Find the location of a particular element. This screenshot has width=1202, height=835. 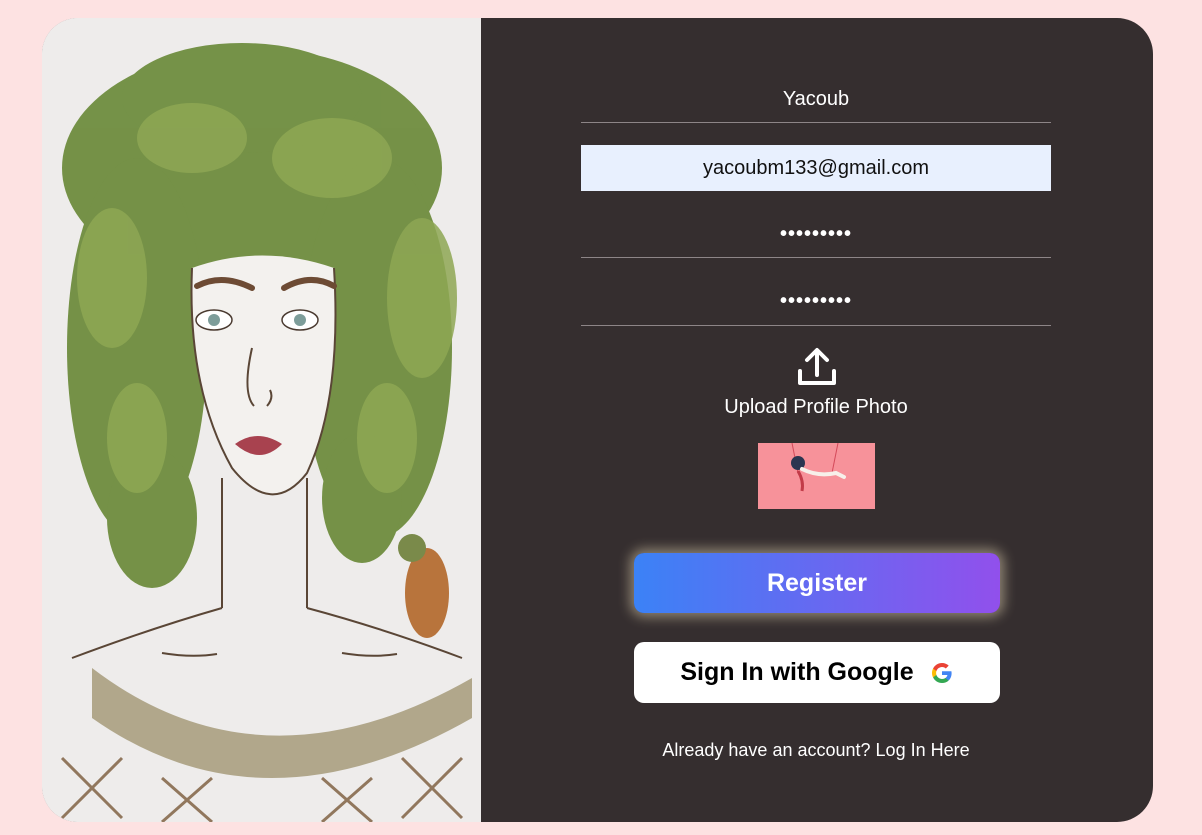

google-icon is located at coordinates (942, 673).